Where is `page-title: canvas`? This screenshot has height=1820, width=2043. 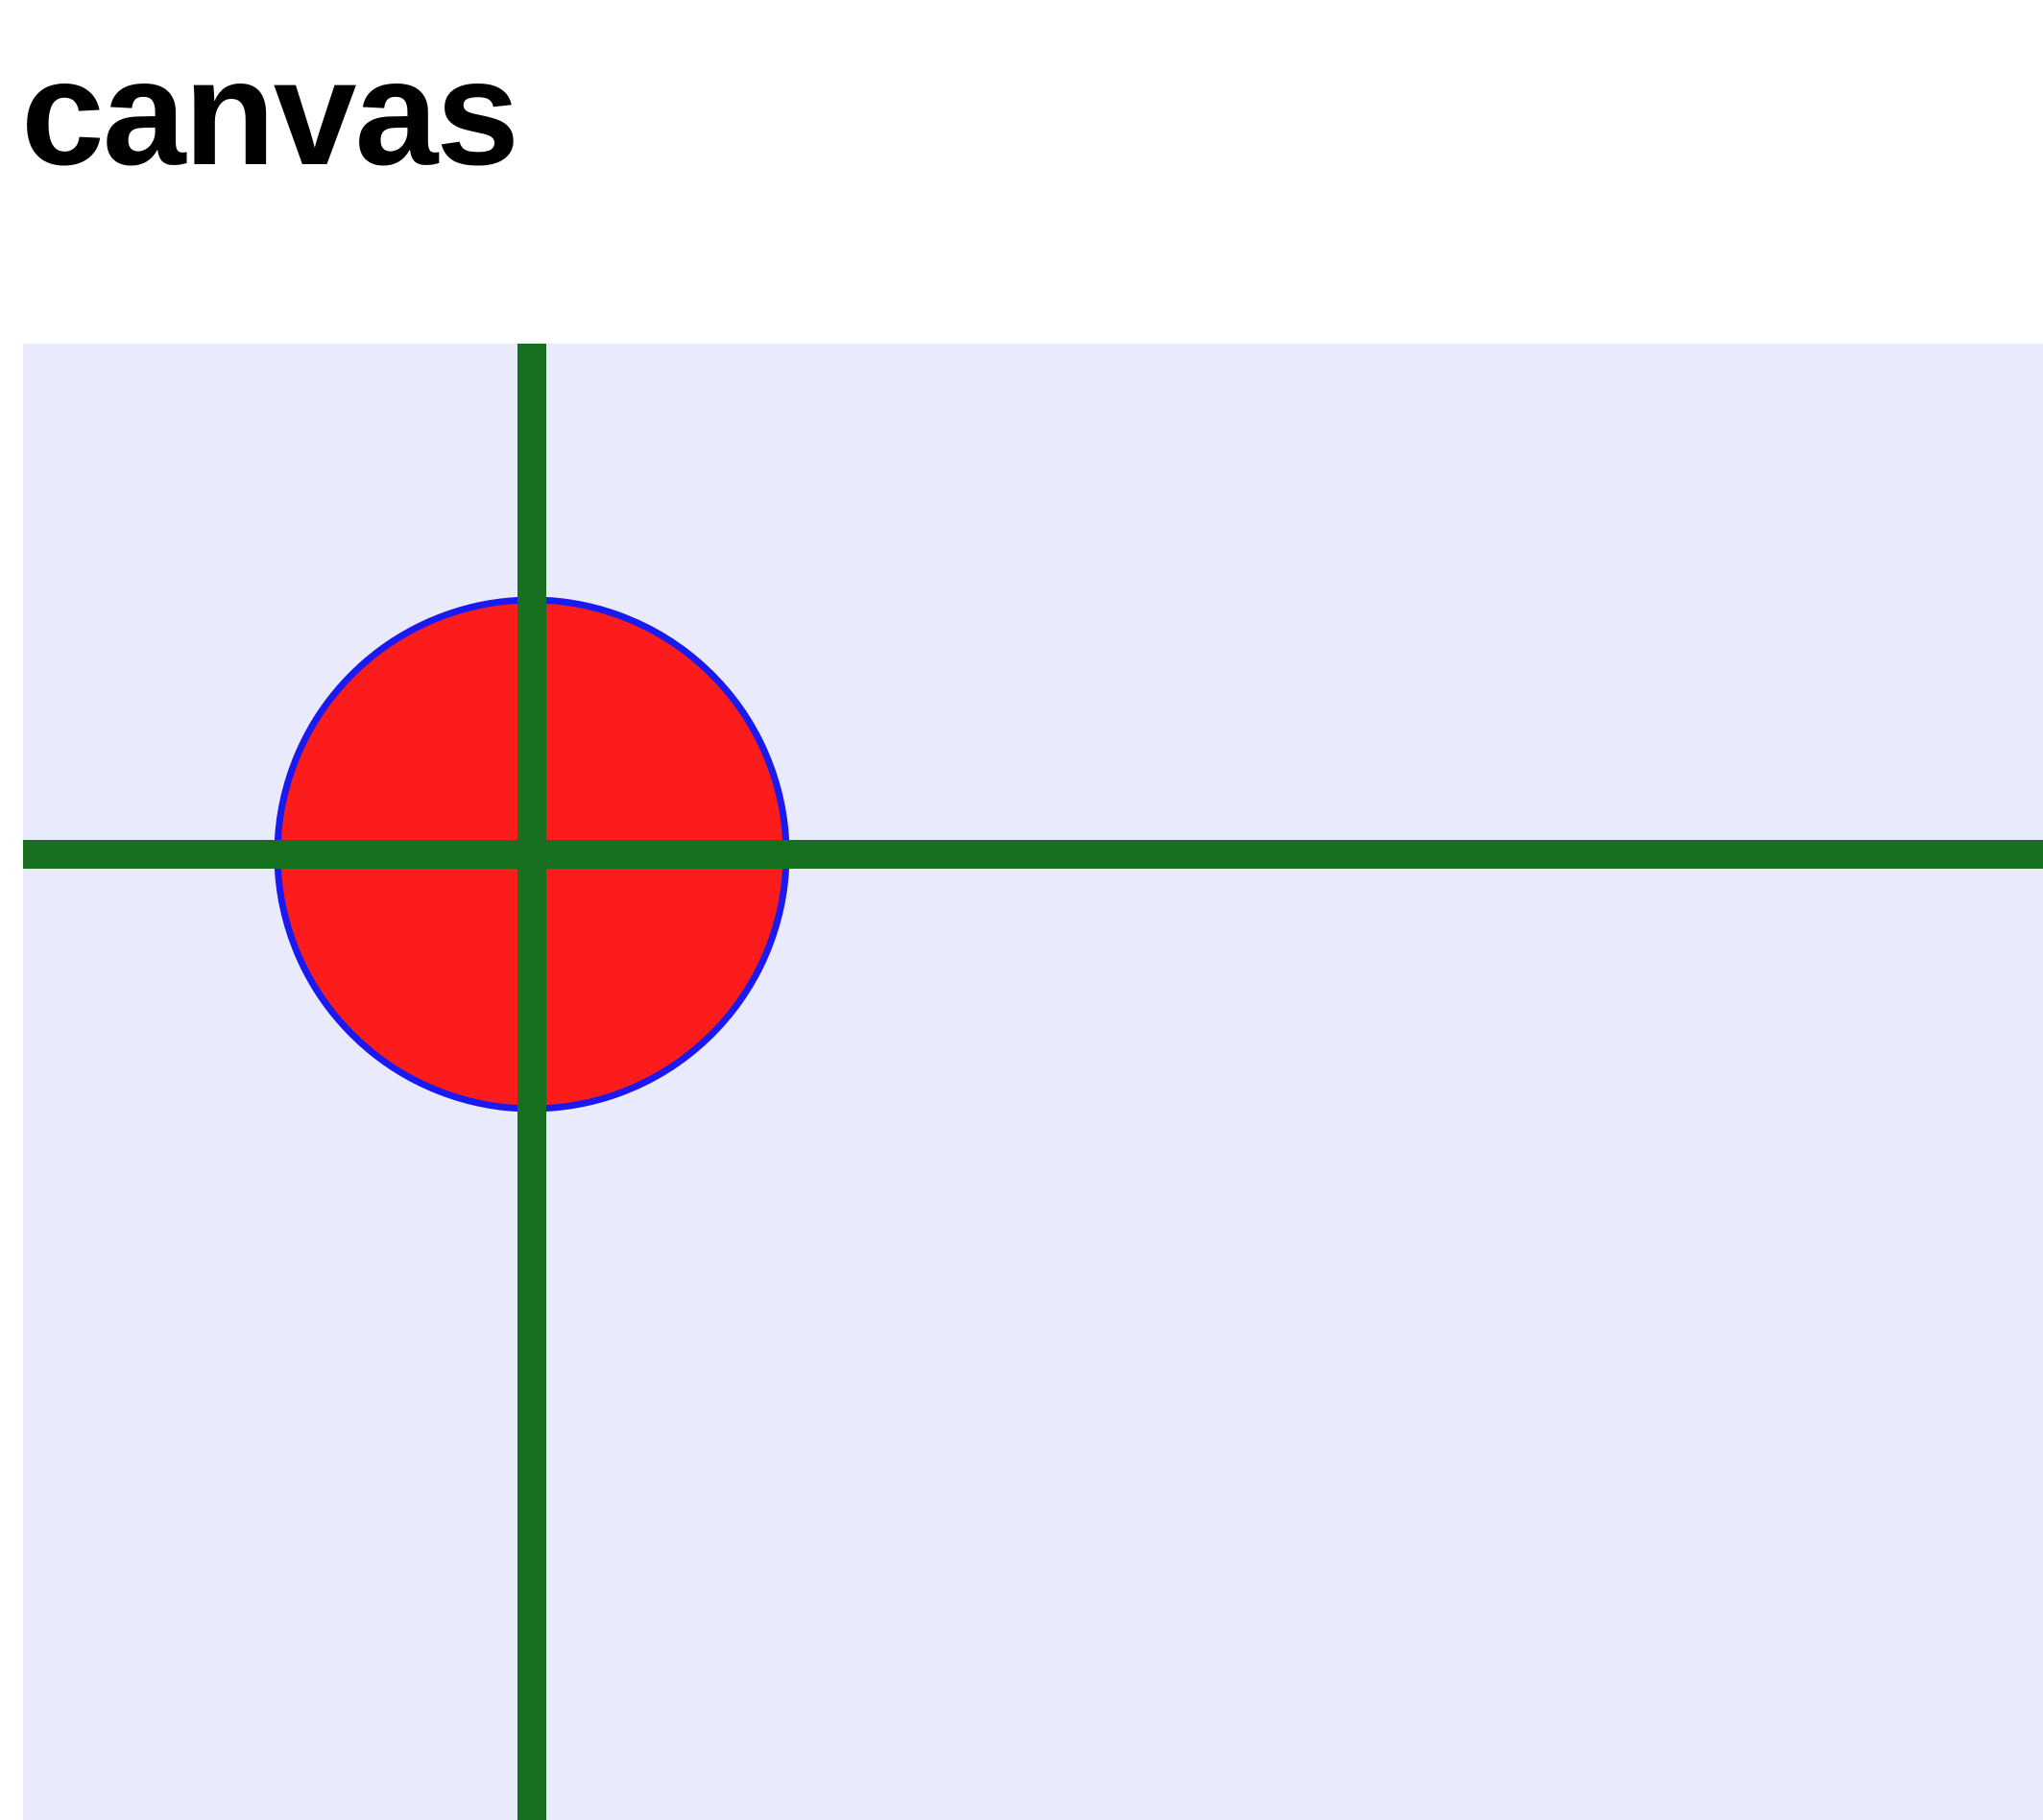 page-title: canvas is located at coordinates (270, 114).